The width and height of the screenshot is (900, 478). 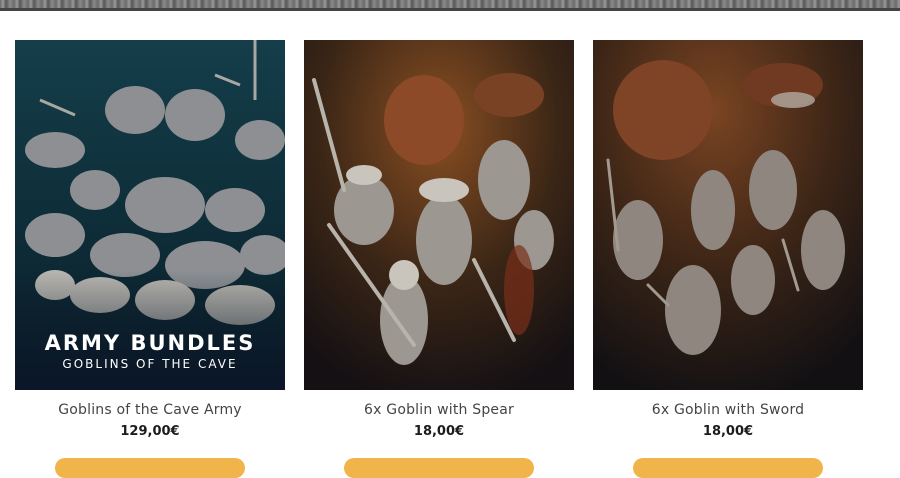 What do you see at coordinates (149, 364) in the screenshot?
I see `overlay-subtitle: GOBLINS OF THE CAVE` at bounding box center [149, 364].